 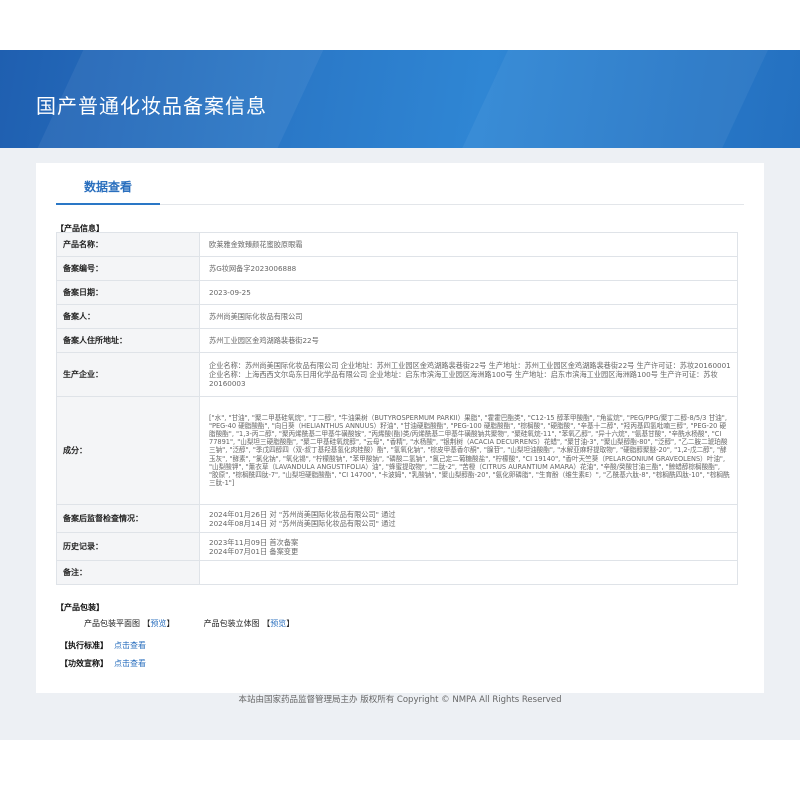 What do you see at coordinates (128, 292) in the screenshot?
I see `label-record-date: 备案日期：` at bounding box center [128, 292].